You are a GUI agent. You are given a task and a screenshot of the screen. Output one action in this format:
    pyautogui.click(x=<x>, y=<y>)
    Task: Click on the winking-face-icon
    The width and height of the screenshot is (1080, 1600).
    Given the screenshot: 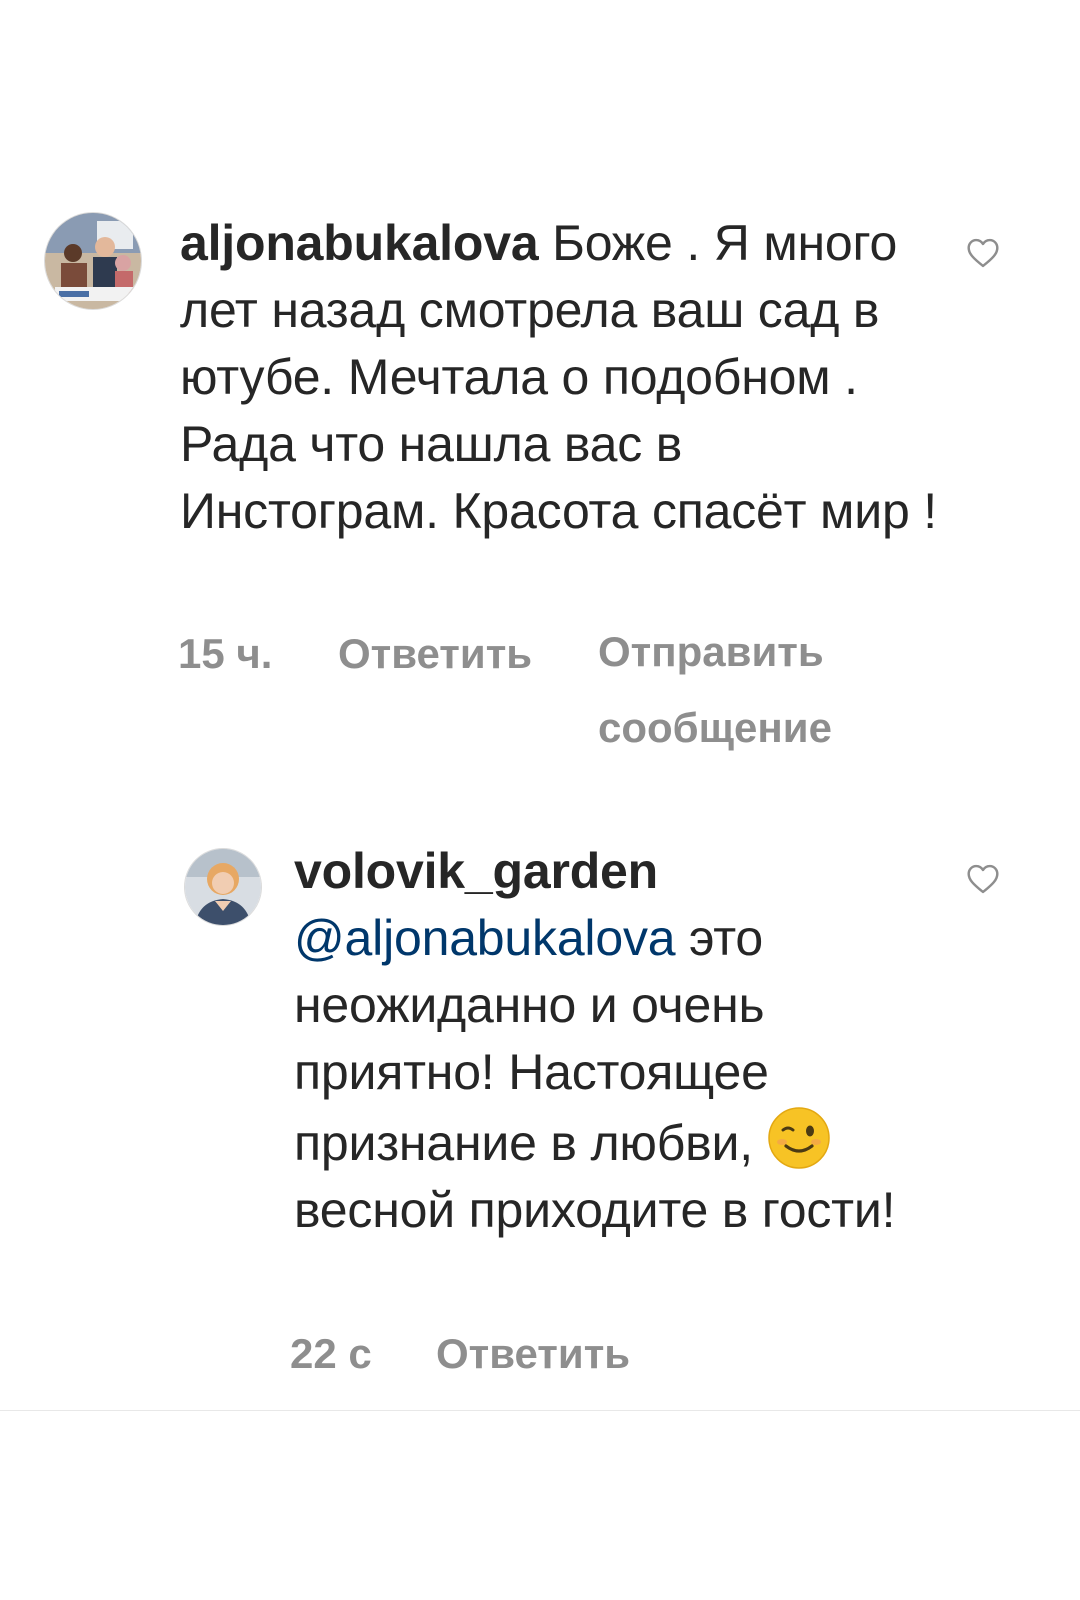 What is the action you would take?
    pyautogui.click(x=798, y=1138)
    